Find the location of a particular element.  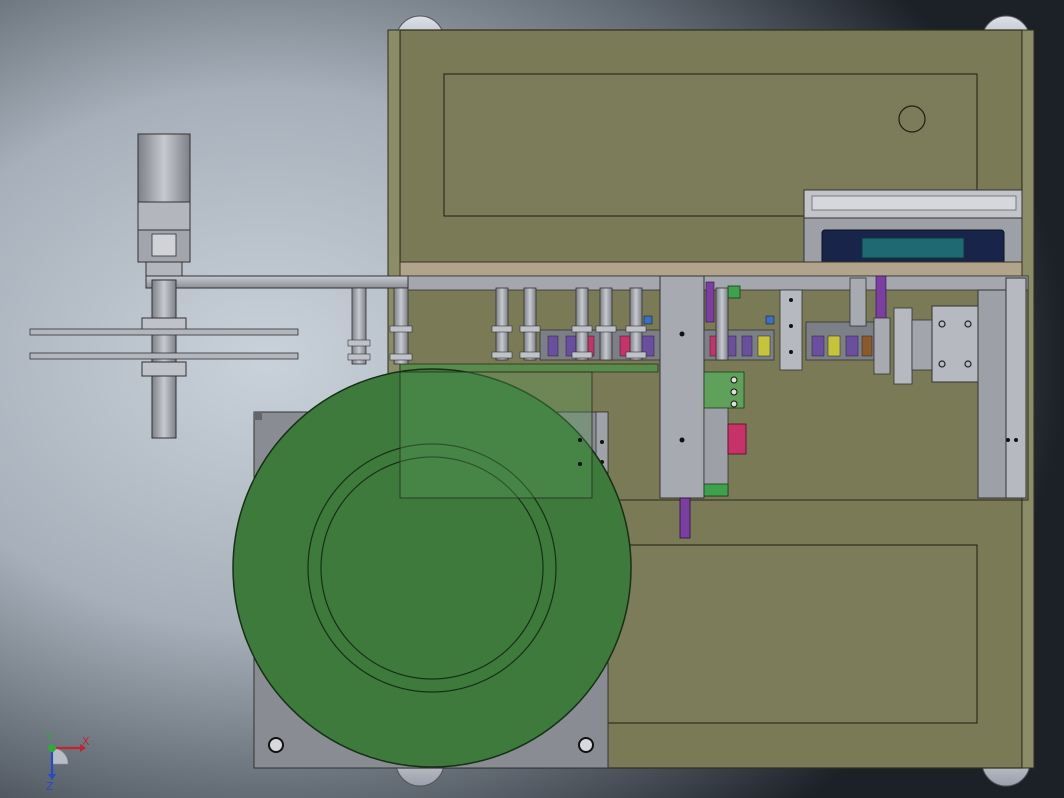

horizontal-arm is located at coordinates (277, 282).